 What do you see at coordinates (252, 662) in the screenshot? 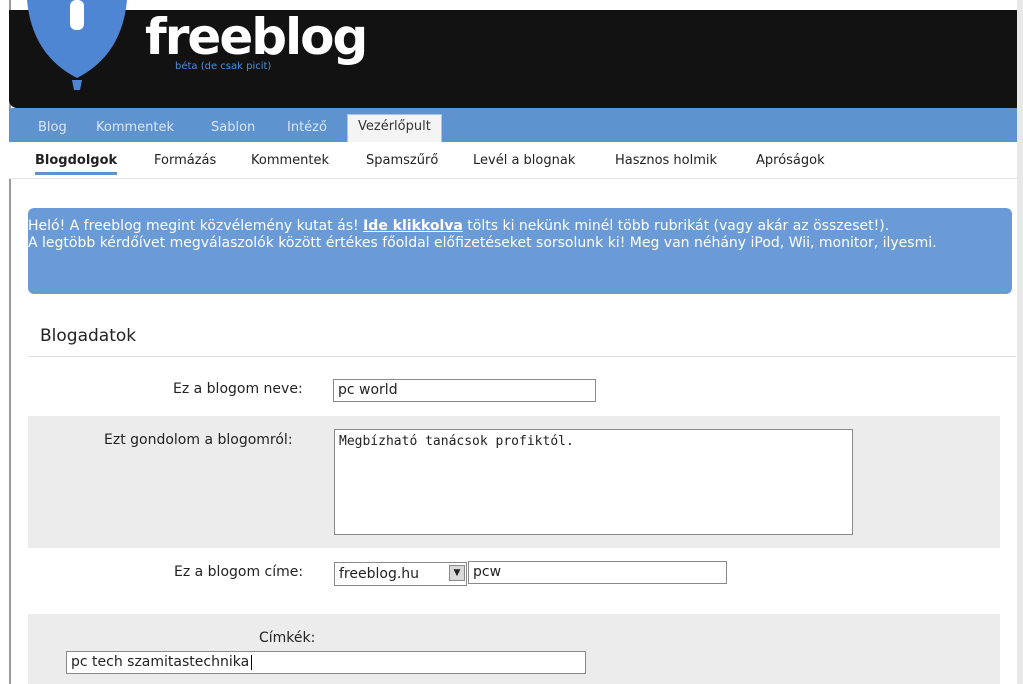
I see `text-cursor` at bounding box center [252, 662].